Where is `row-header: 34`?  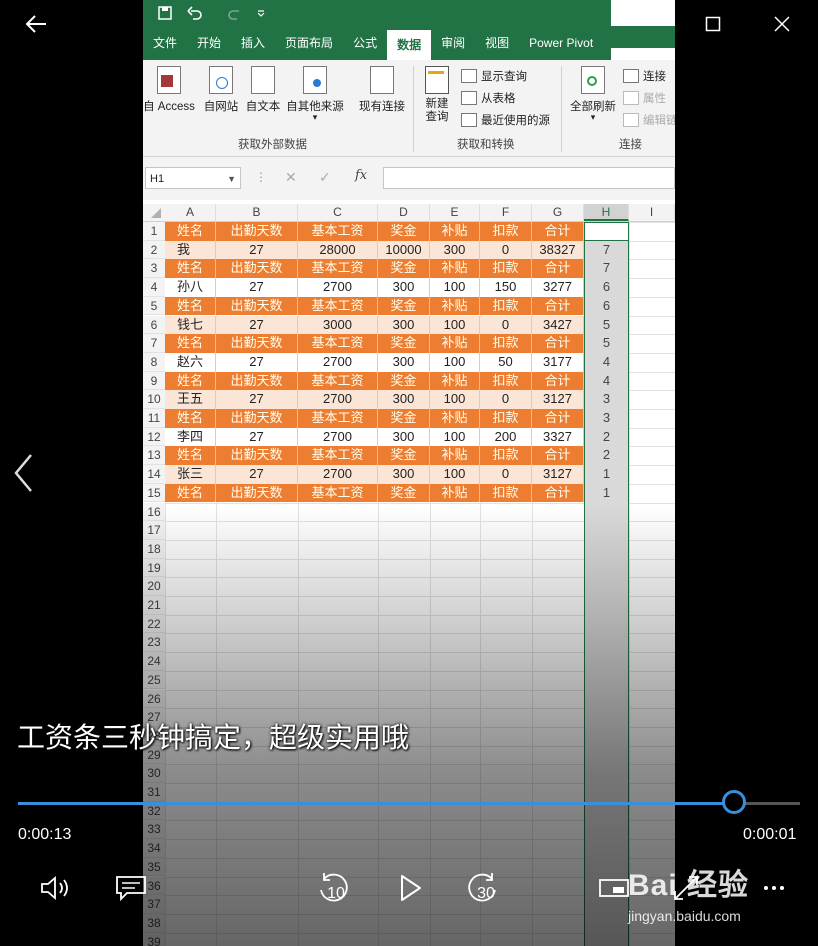
row-header: 34 is located at coordinates (154, 848).